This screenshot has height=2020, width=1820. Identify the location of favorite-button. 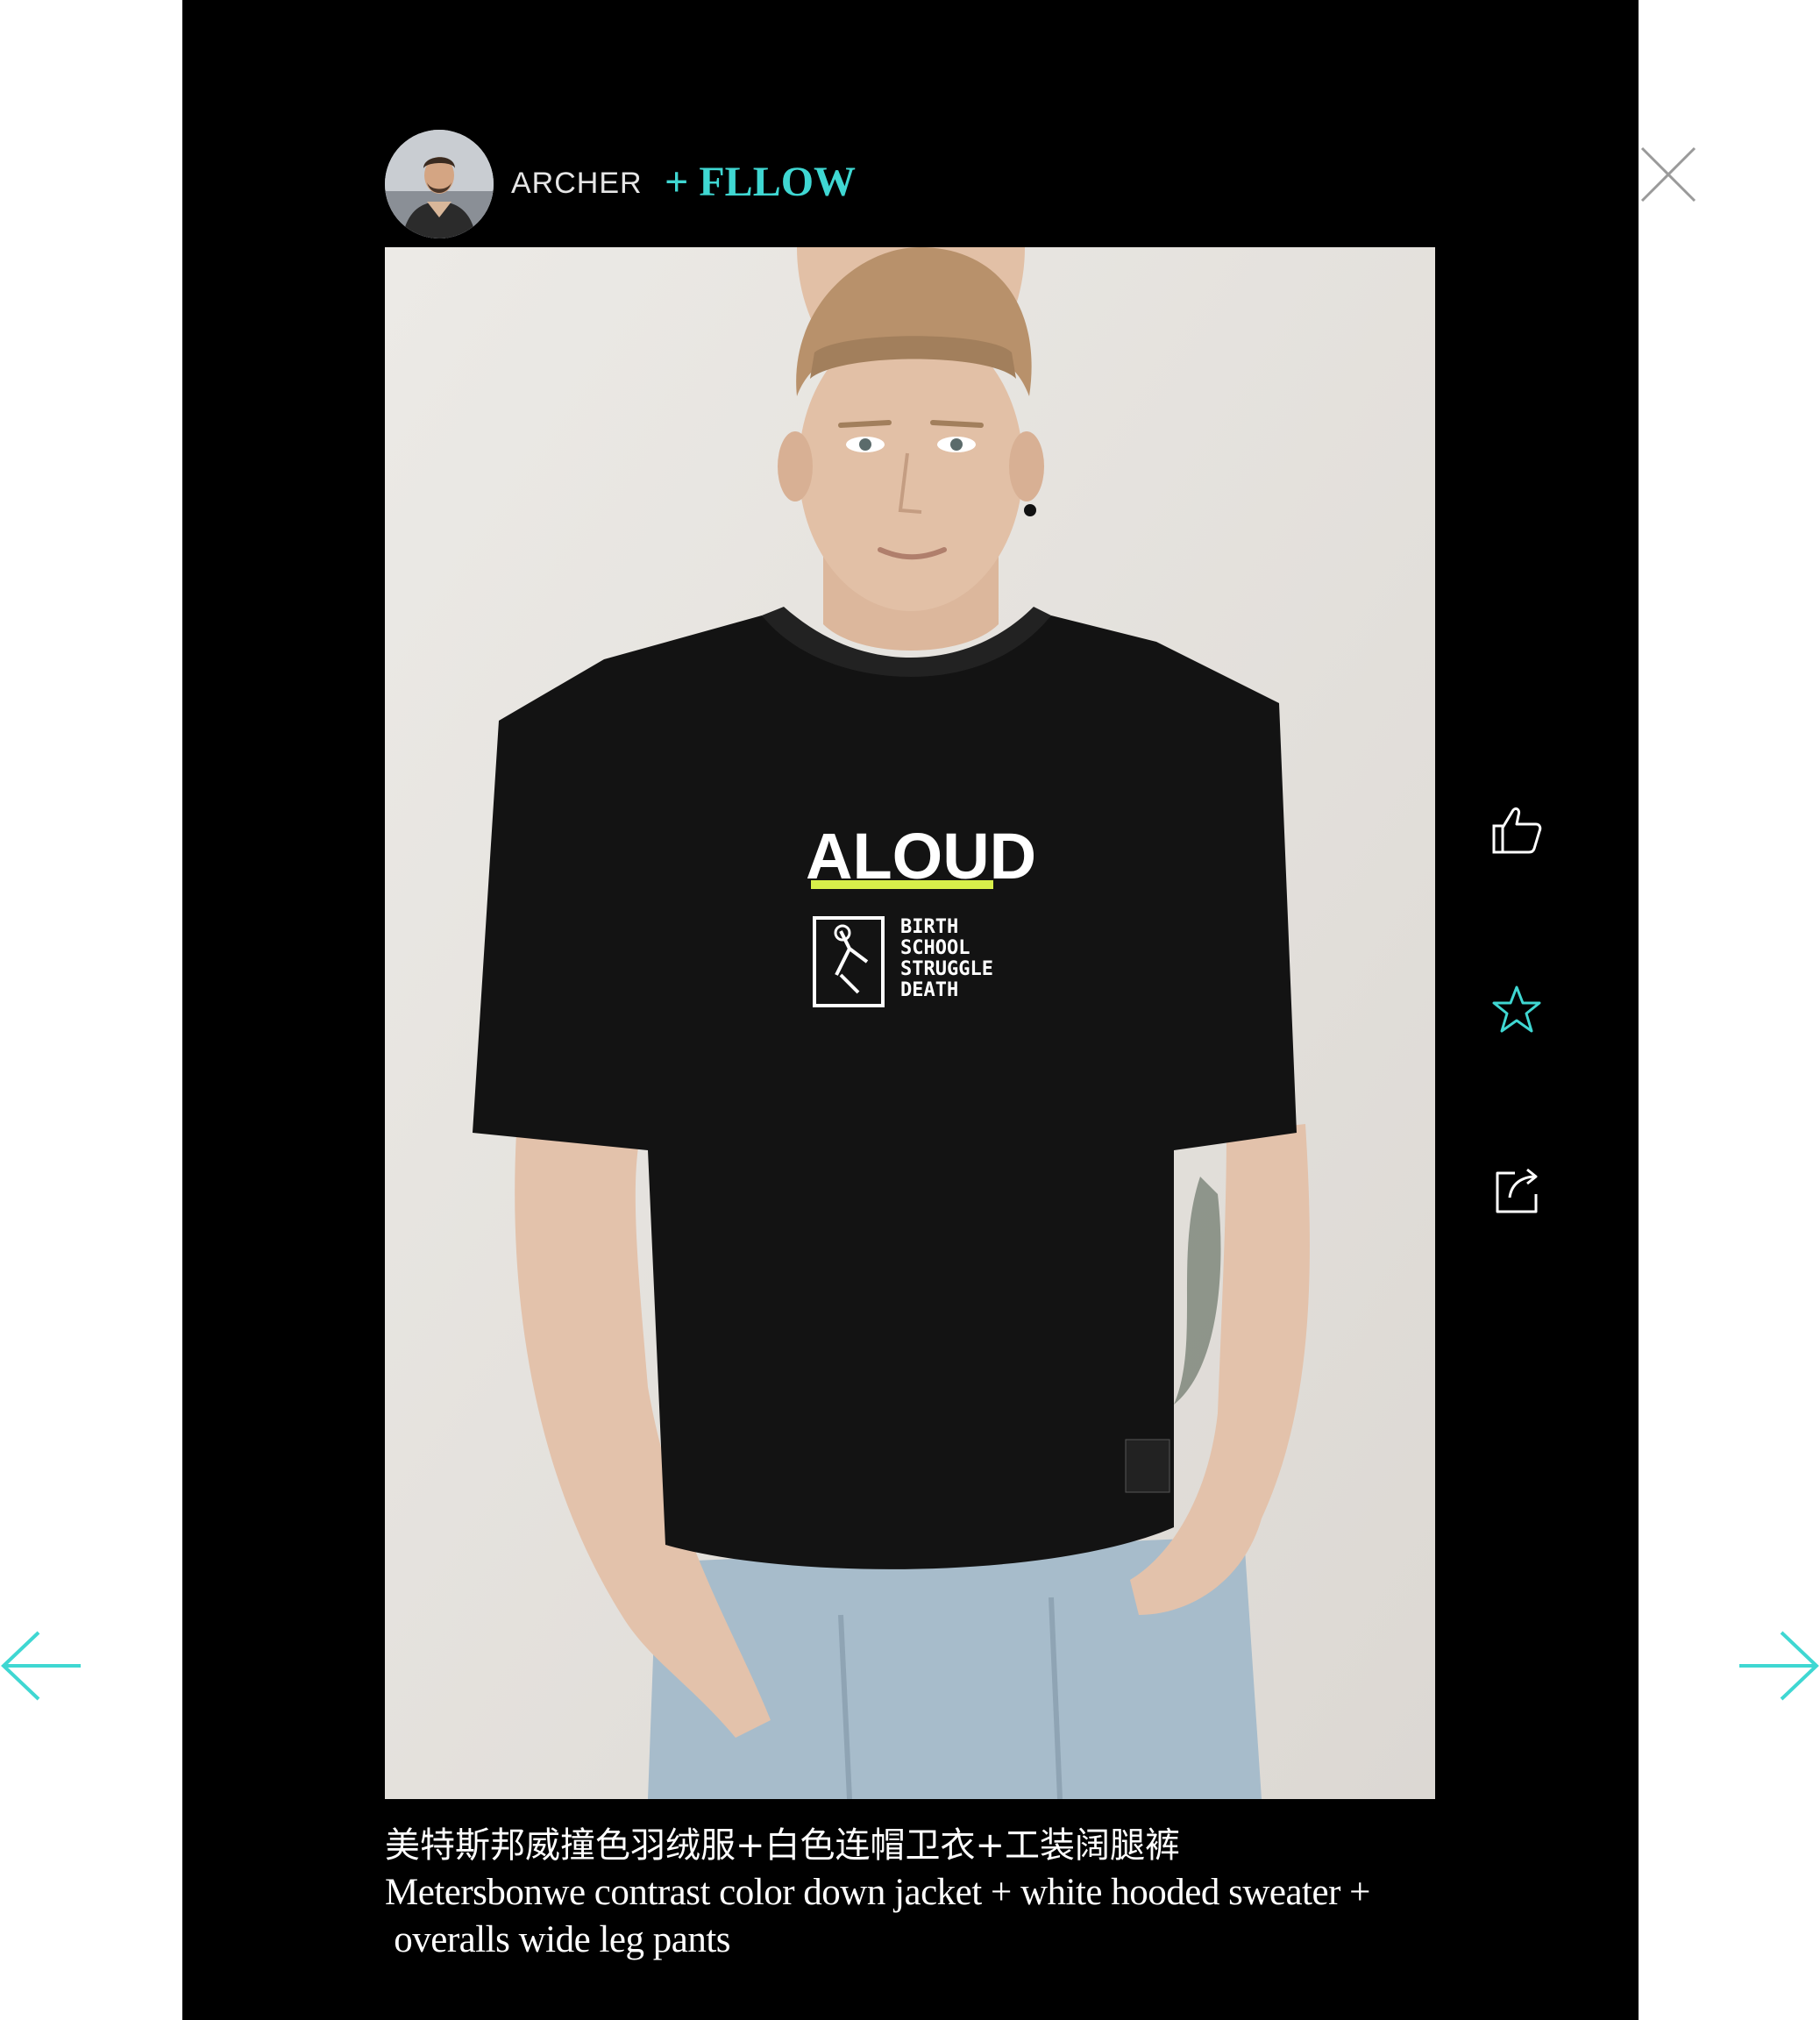
(1516, 1010).